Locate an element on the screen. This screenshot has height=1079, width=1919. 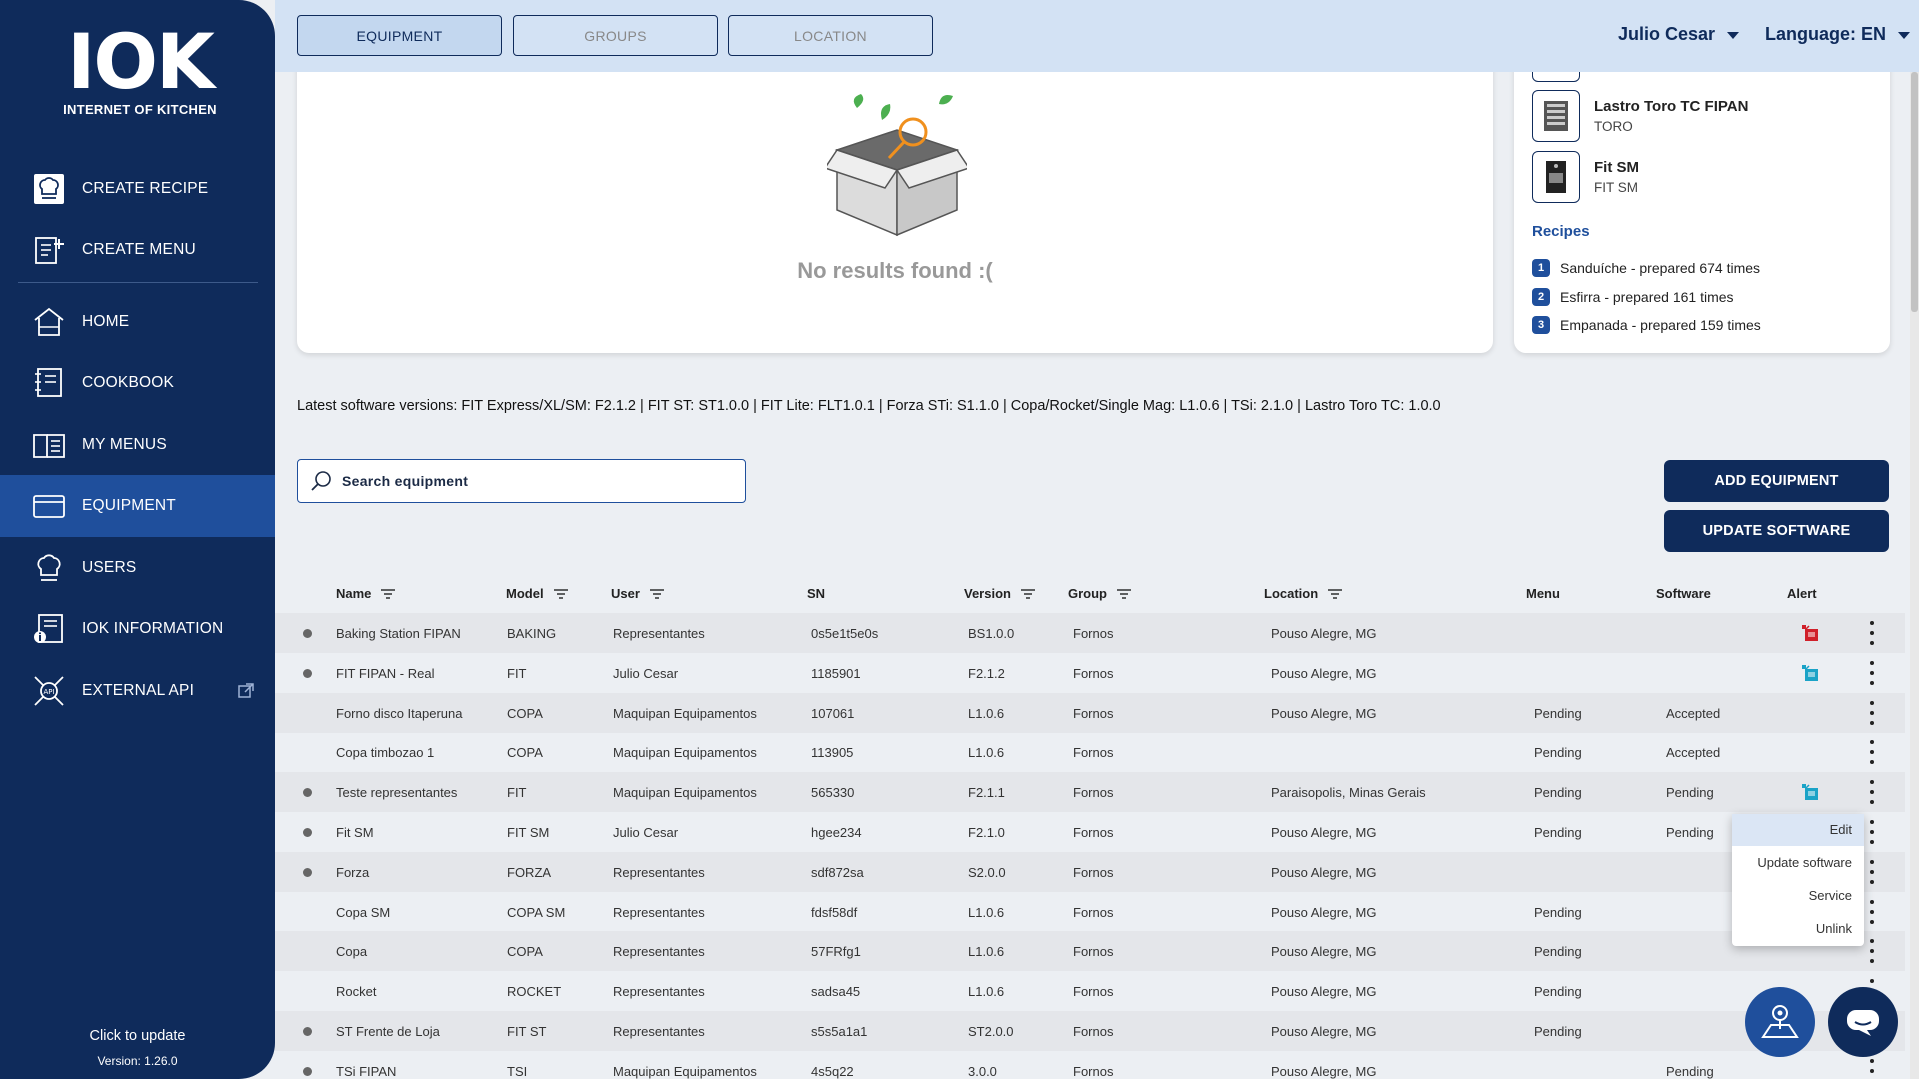
column-label: Alert is located at coordinates (1802, 593).